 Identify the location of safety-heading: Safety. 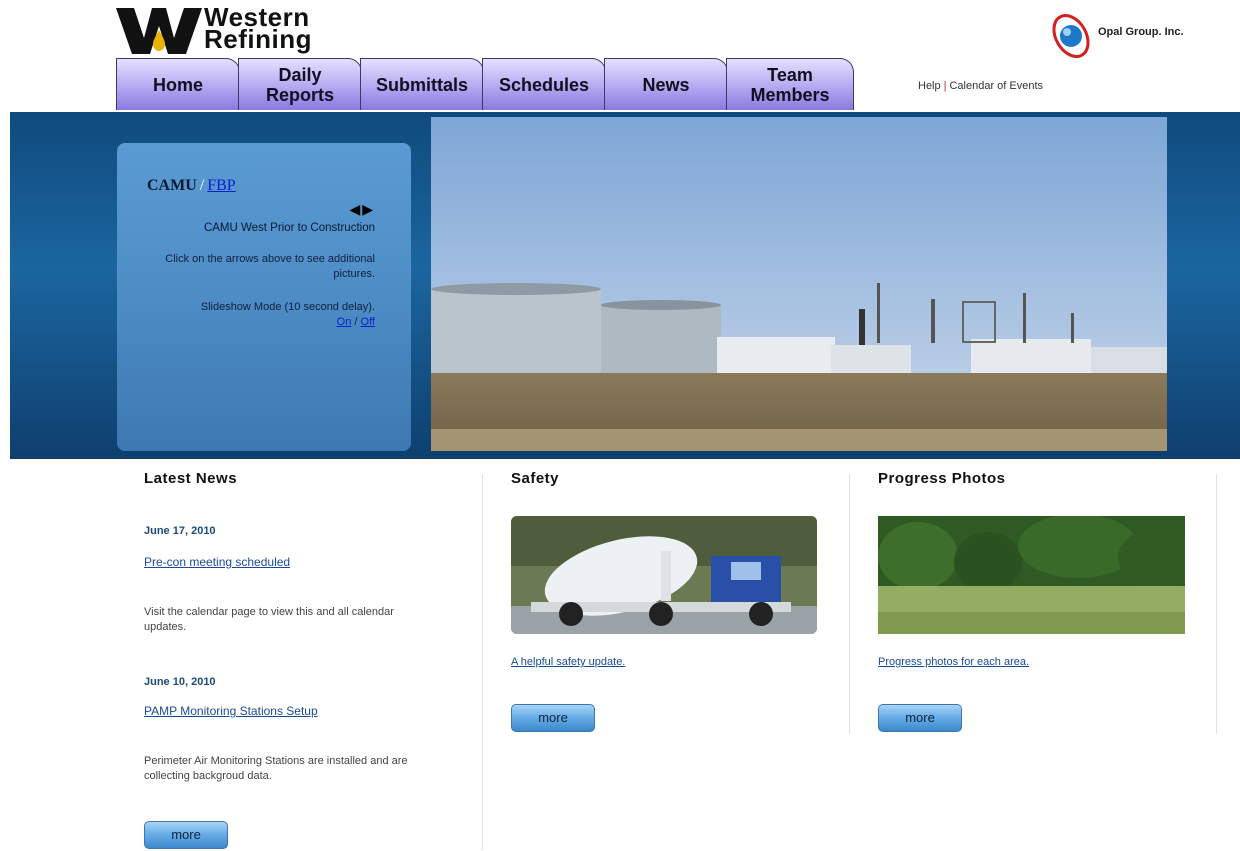
(535, 478).